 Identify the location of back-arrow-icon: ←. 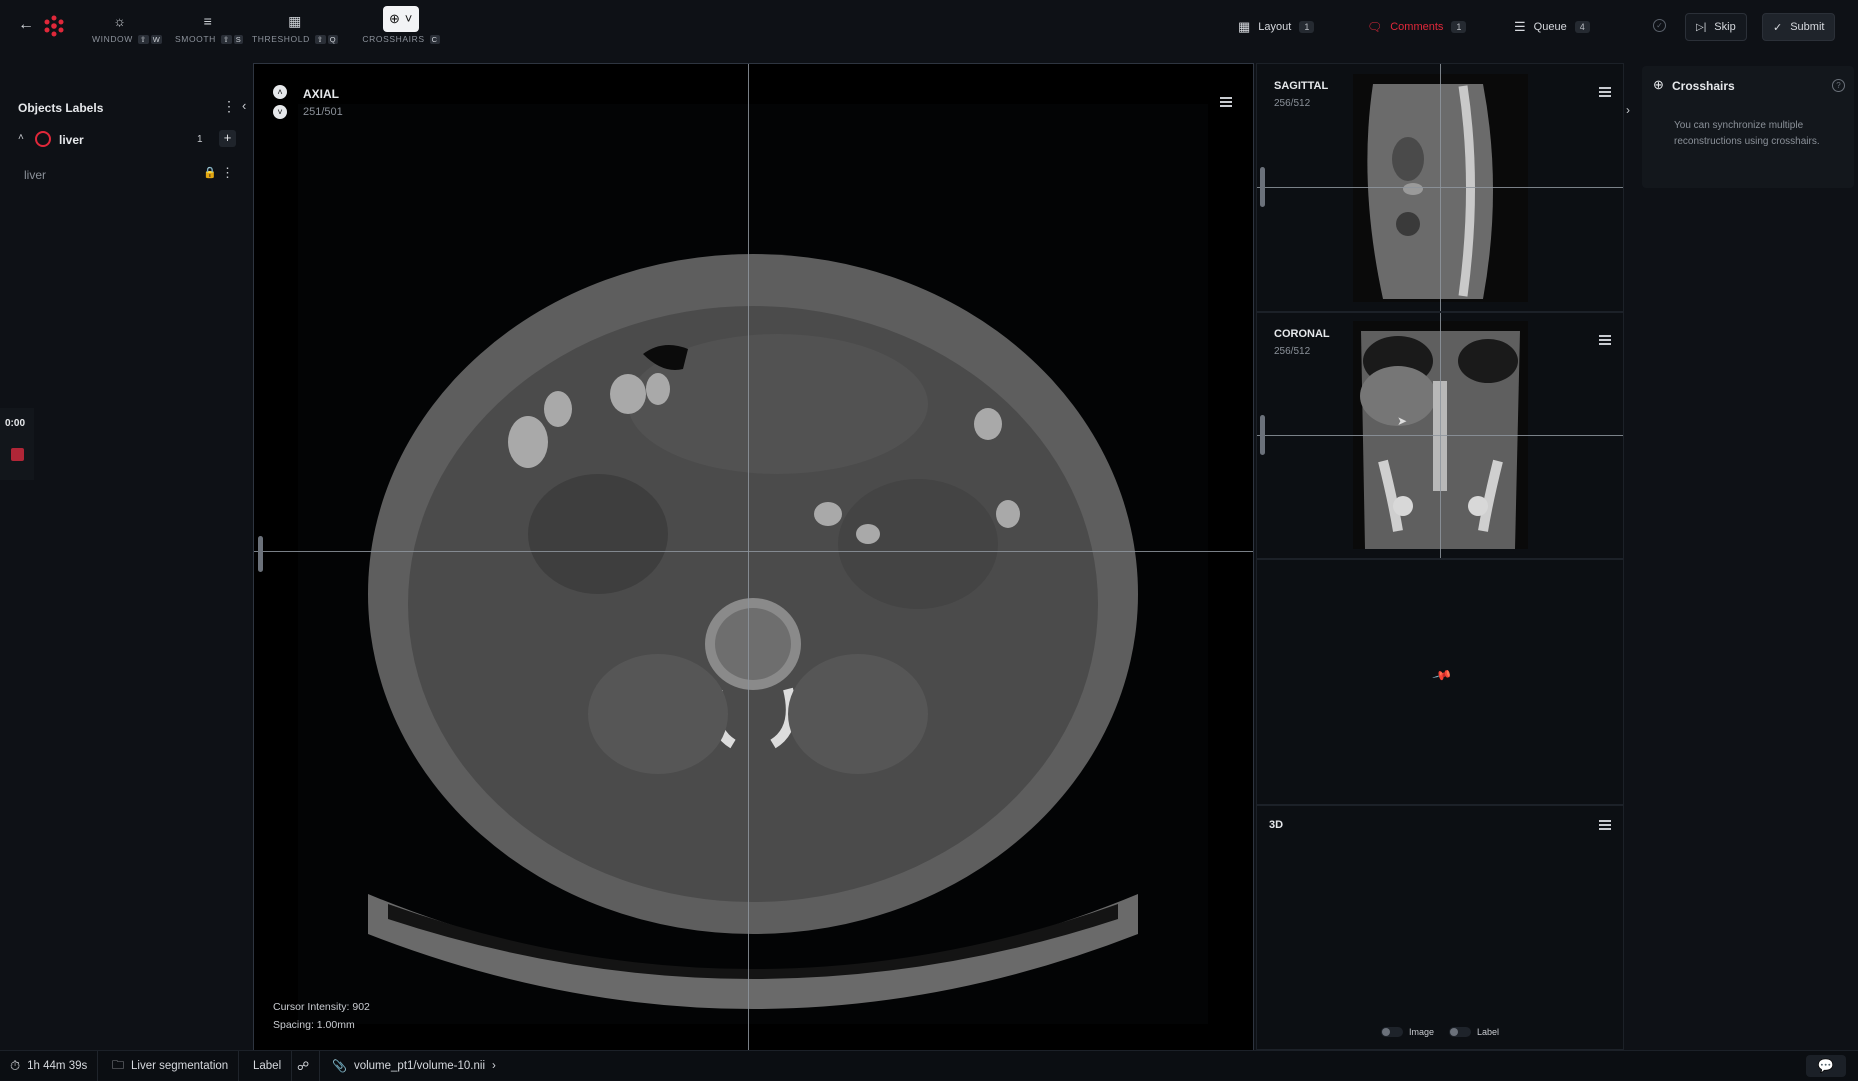
(26, 25).